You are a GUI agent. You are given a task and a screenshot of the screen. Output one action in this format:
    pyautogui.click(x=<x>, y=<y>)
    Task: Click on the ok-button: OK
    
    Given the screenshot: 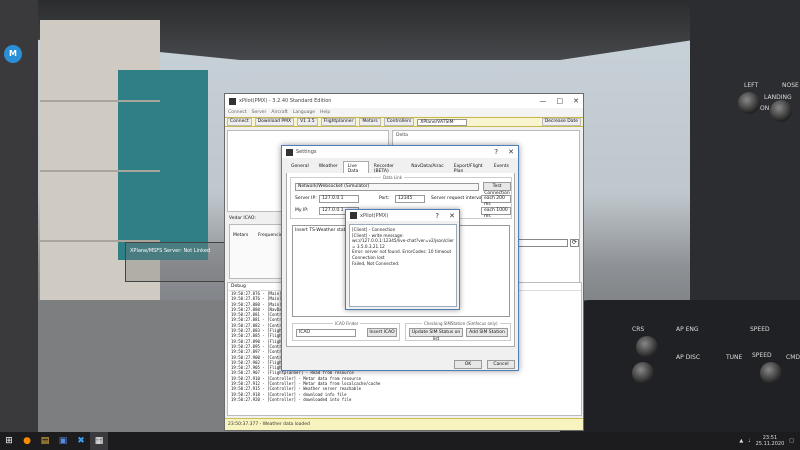 What is the action you would take?
    pyautogui.click(x=468, y=364)
    